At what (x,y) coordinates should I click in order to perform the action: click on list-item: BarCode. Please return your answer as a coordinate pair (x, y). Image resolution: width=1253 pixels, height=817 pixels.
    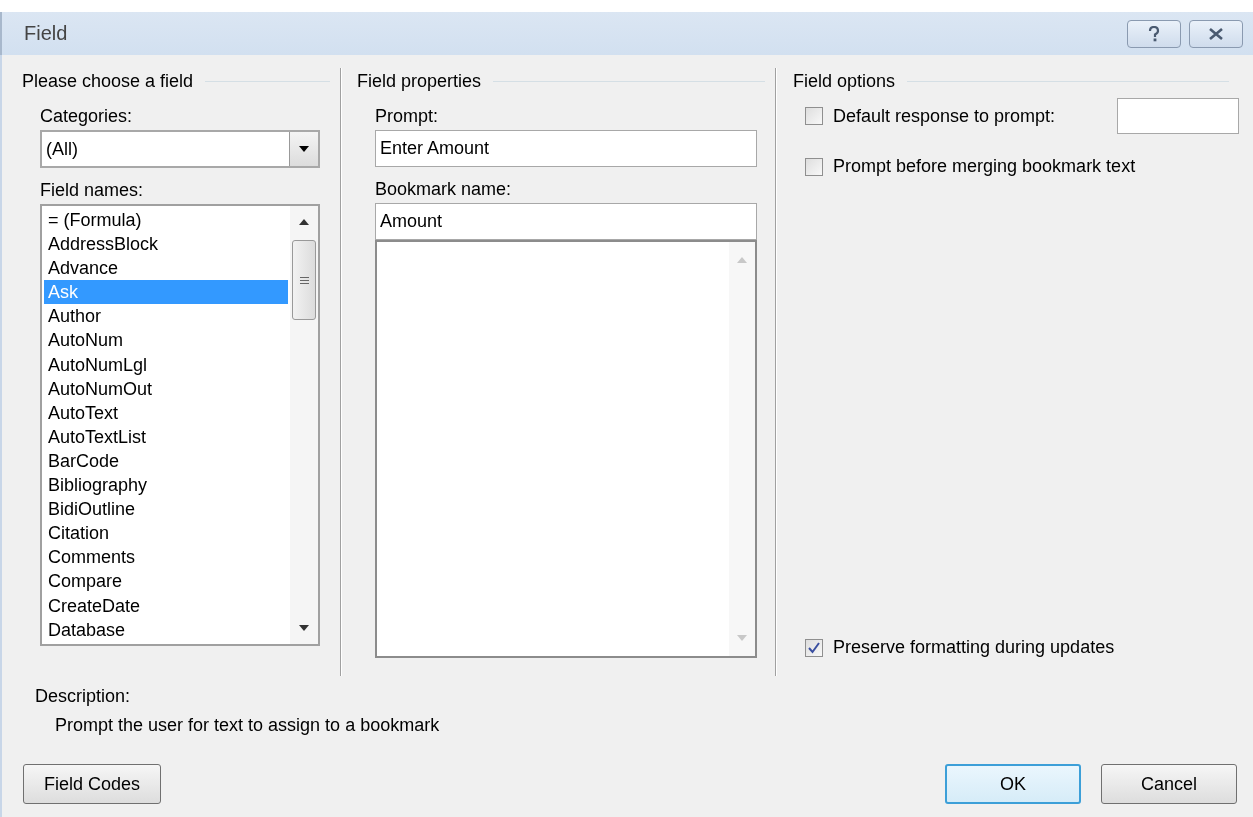
    Looking at the image, I should click on (166, 461).